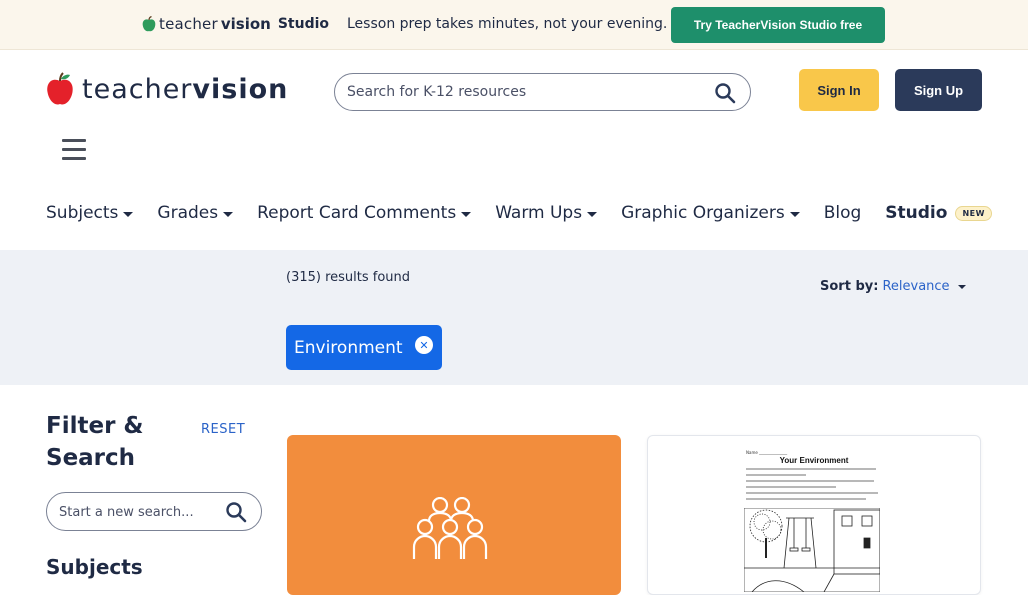  I want to click on site-logo: teacher vision, so click(167, 89).